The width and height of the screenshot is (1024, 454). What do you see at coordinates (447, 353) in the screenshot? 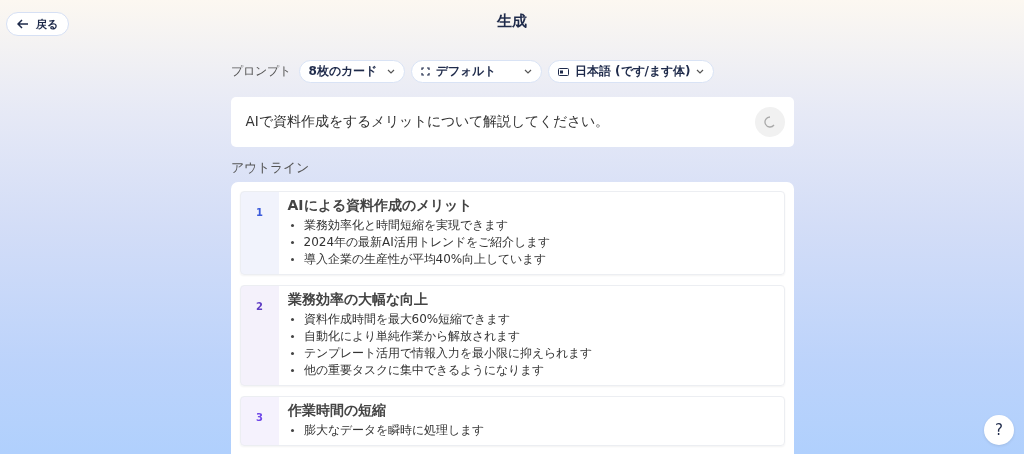
I see `bullet-text: テンプレート活用で情報入力を最小限に抑えられます` at bounding box center [447, 353].